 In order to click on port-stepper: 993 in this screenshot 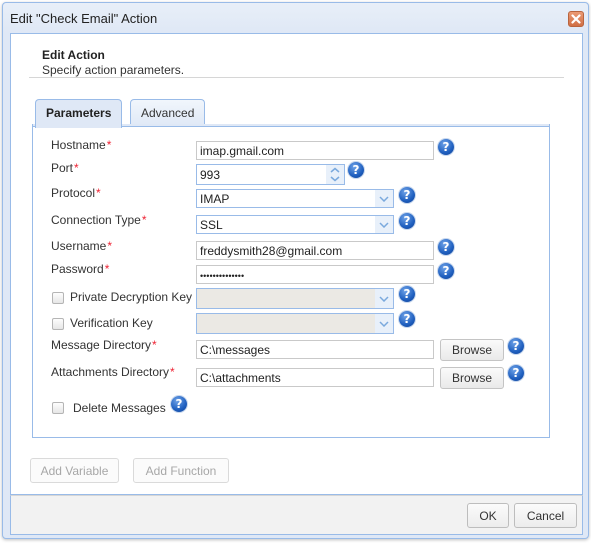, I will do `click(270, 174)`.